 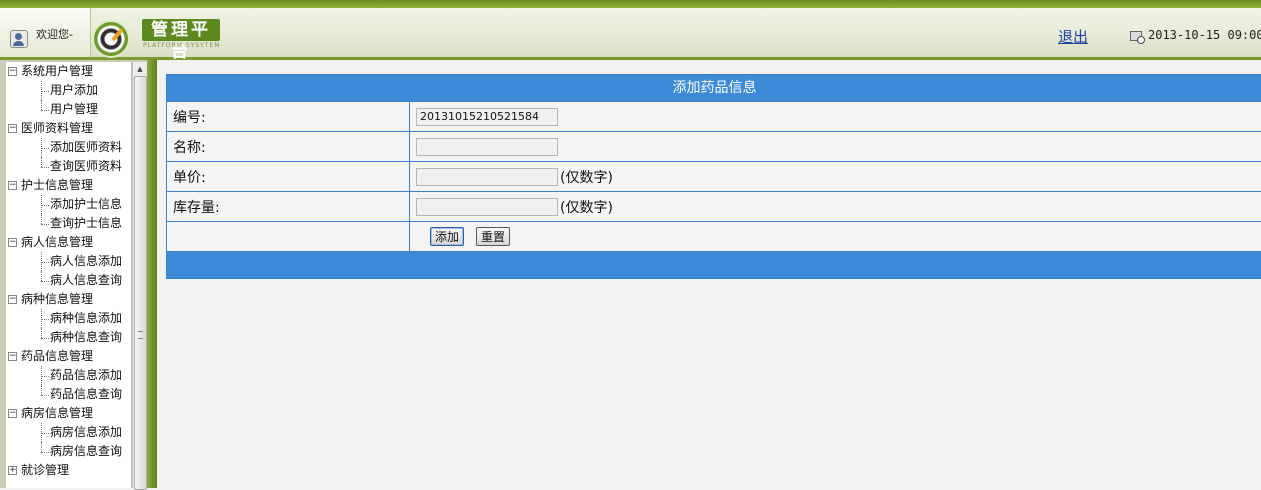 What do you see at coordinates (288, 116) in the screenshot?
I see `id-label: 编号:` at bounding box center [288, 116].